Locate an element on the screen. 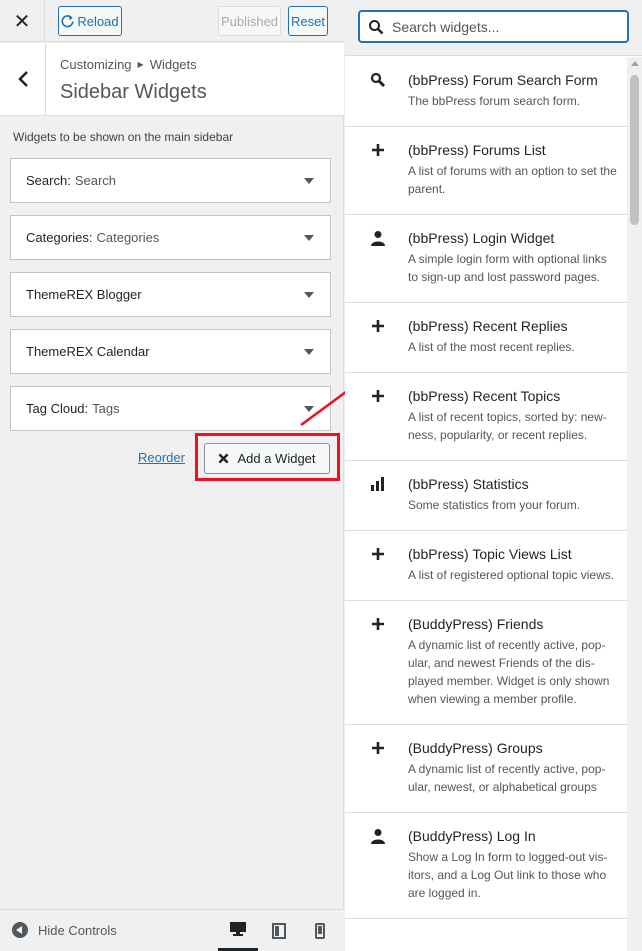  widget-option-name: (bbPress) Login Widget is located at coordinates (481, 238).